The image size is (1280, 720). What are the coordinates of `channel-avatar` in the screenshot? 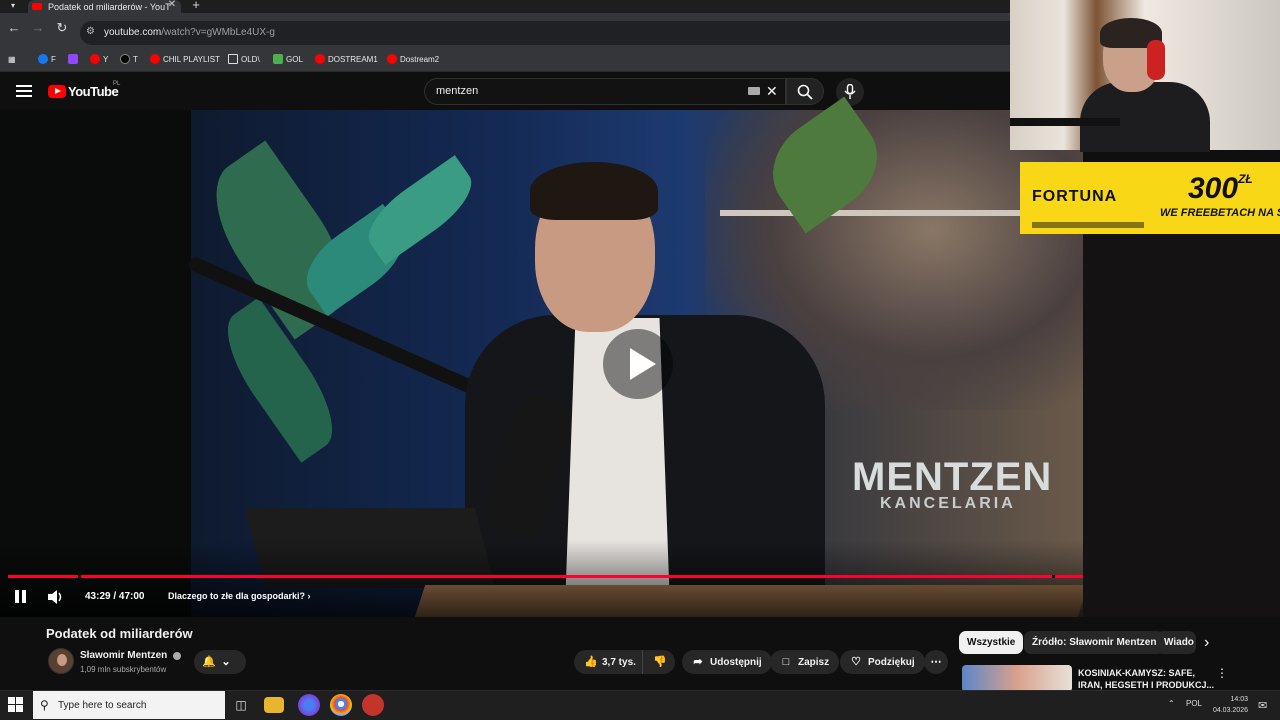 It's located at (61, 661).